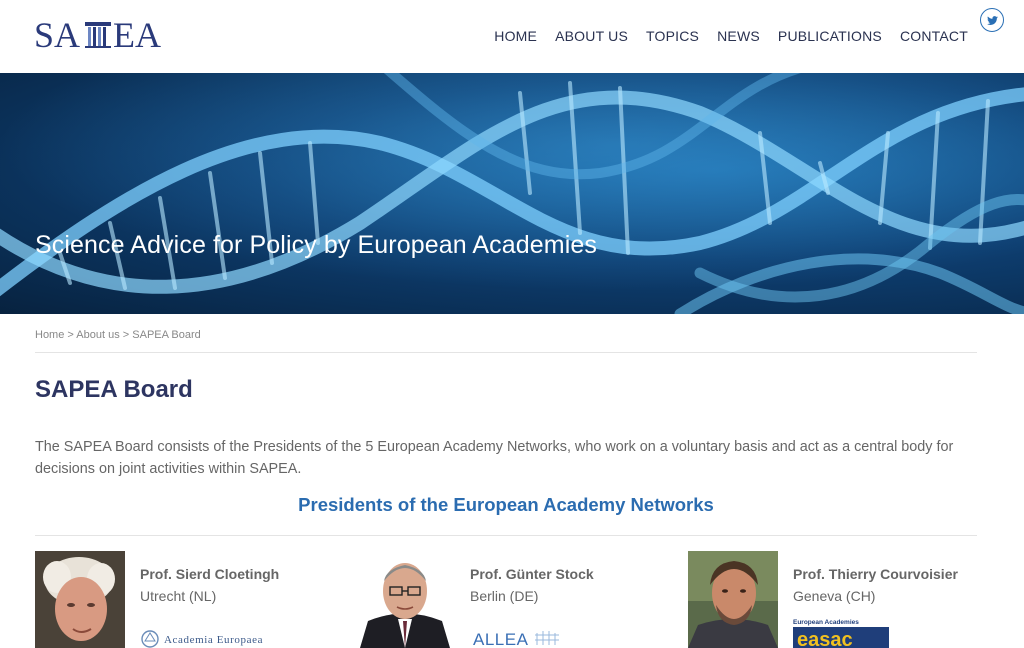  What do you see at coordinates (137, 34) in the screenshot?
I see `svg-text: EA` at bounding box center [137, 34].